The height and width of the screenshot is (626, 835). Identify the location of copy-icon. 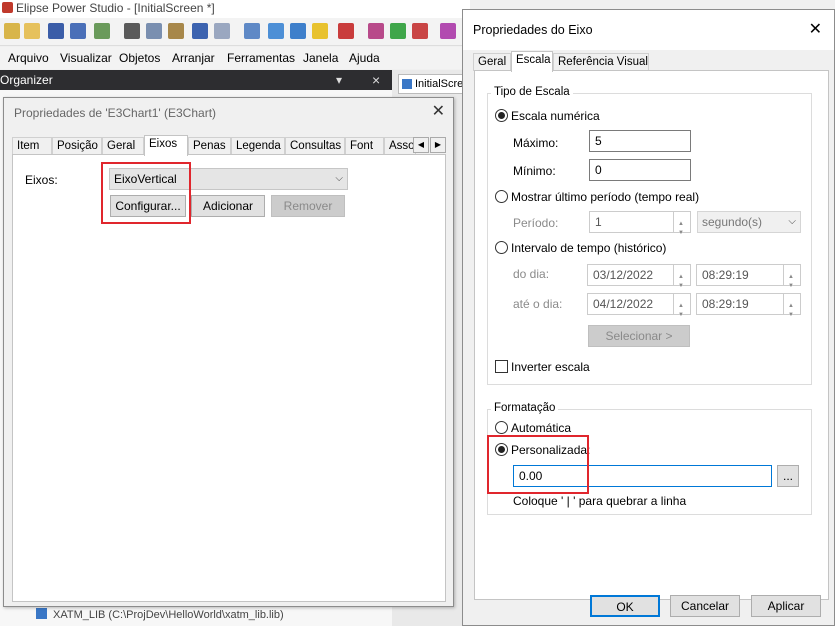
(154, 31).